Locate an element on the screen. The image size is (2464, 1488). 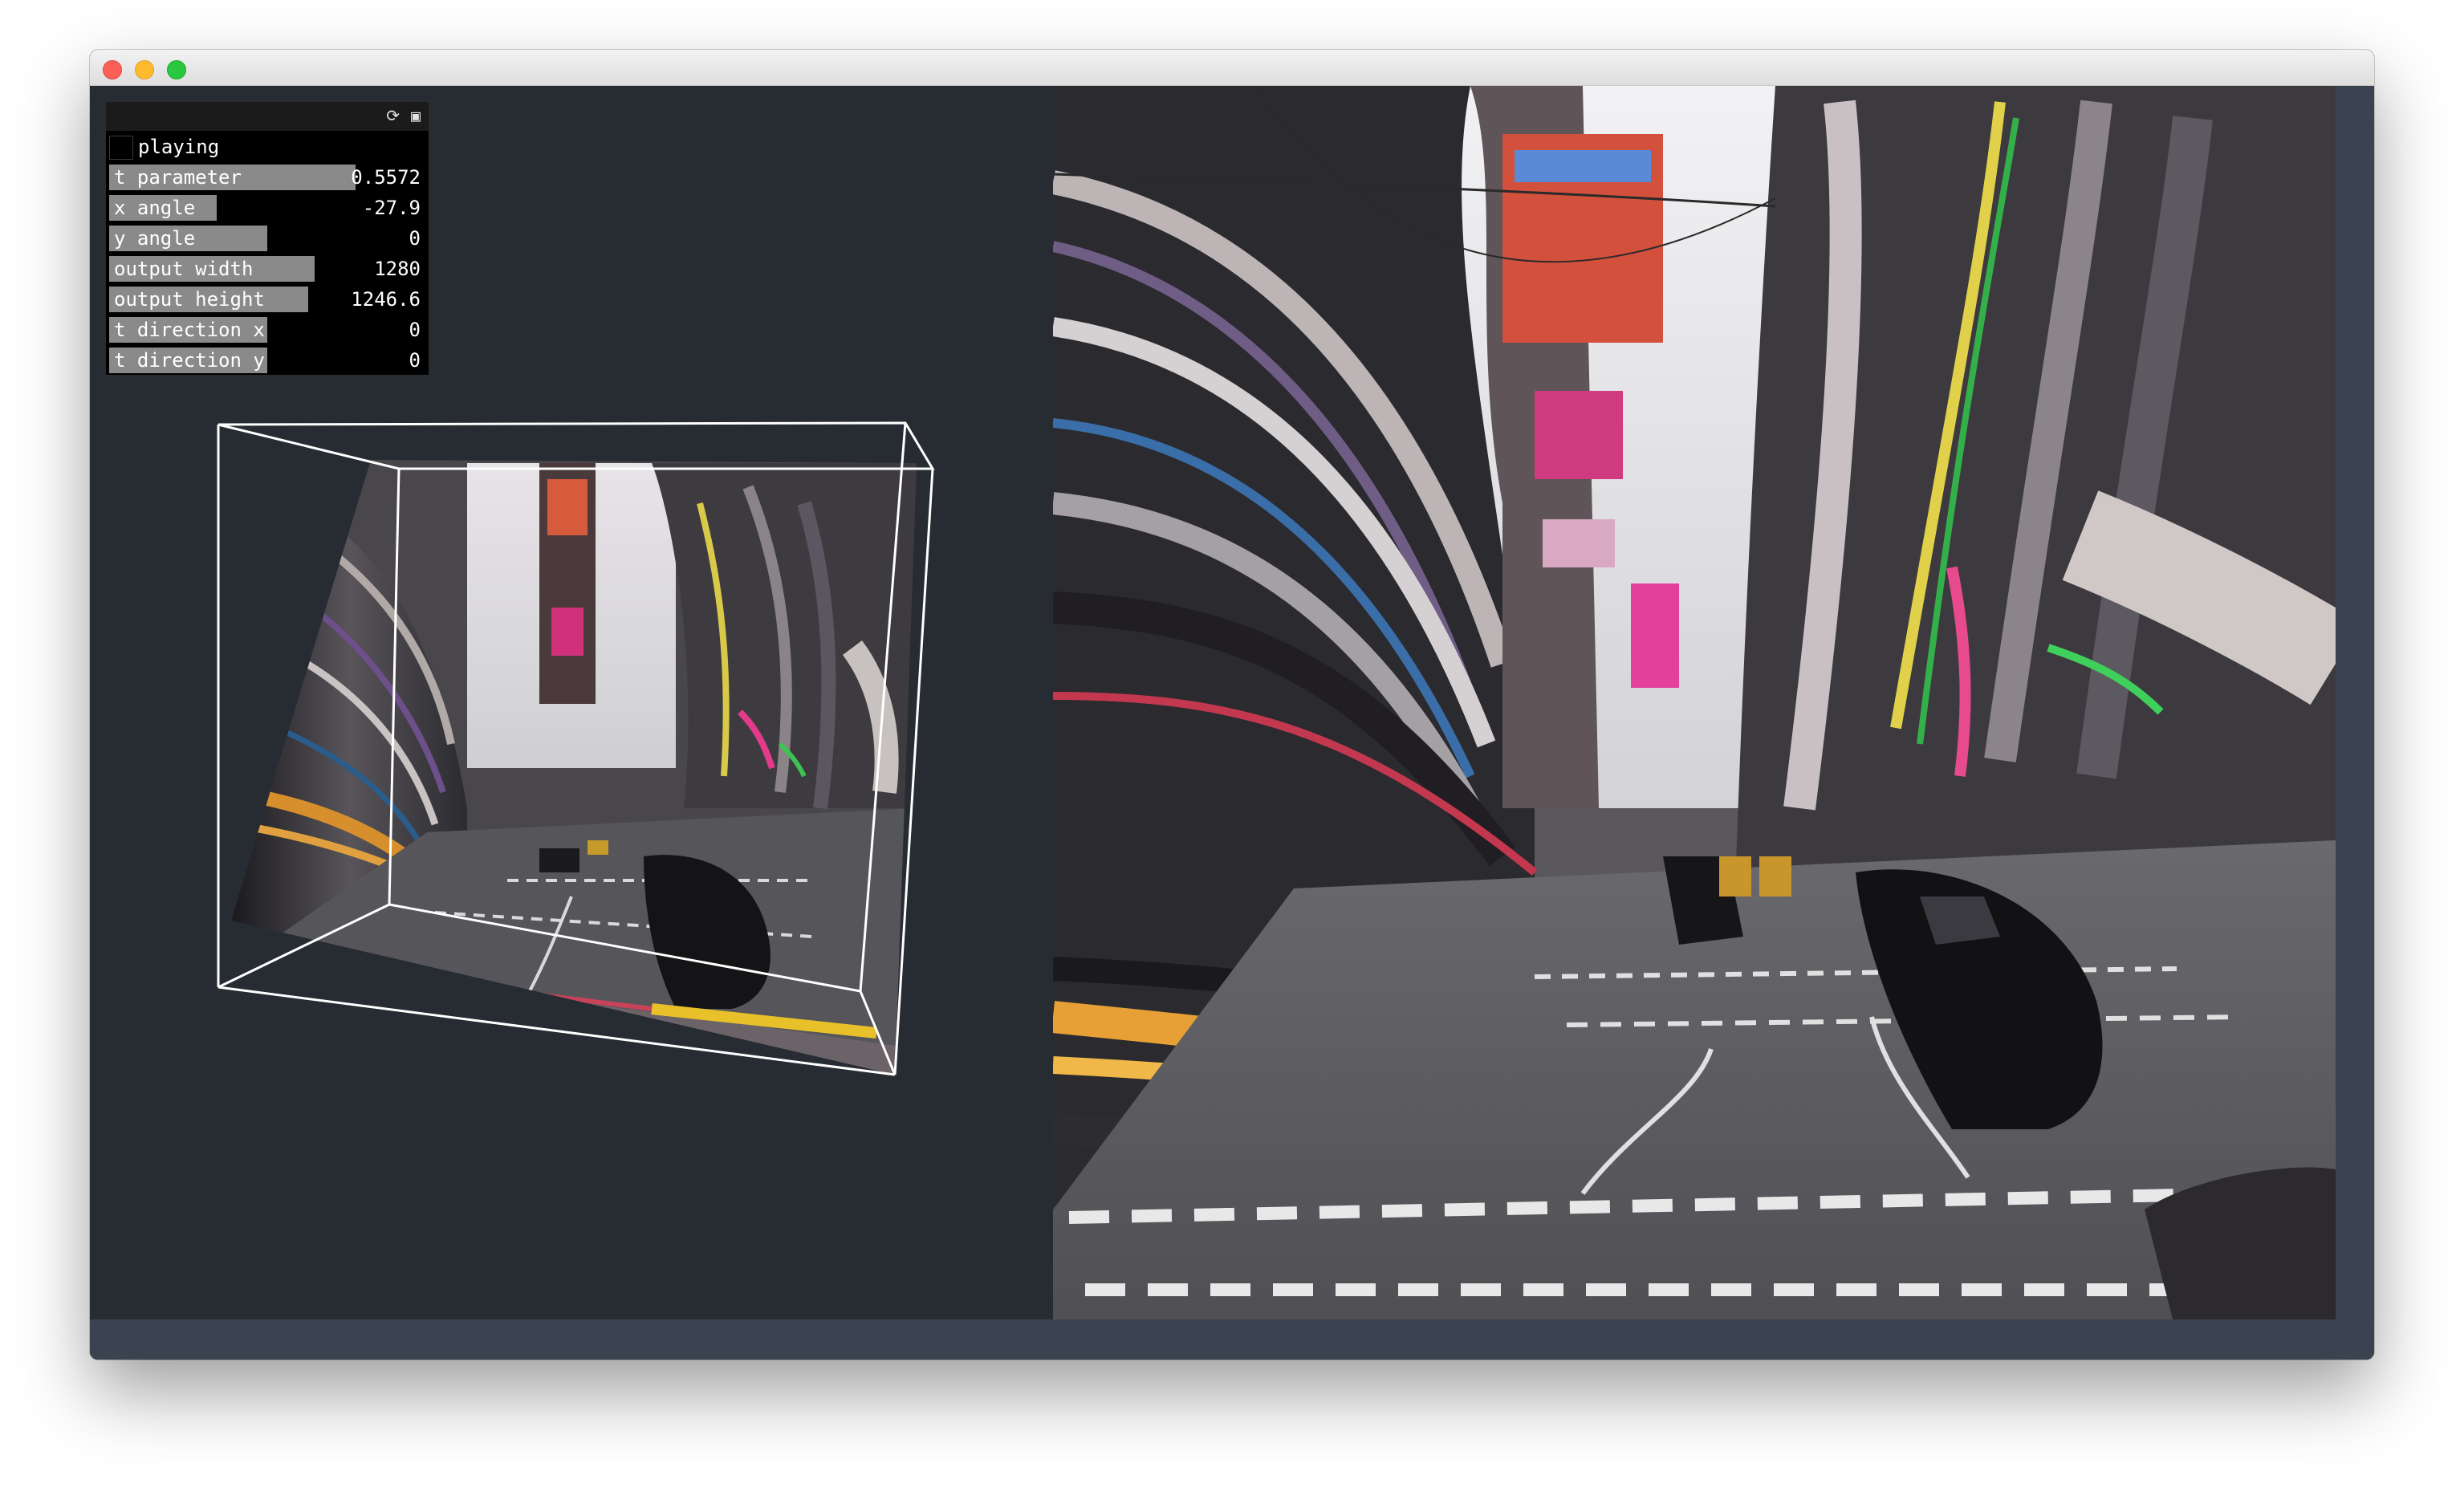
param-slider-t-parameter: t parameter 0.5572 is located at coordinates (267, 177).